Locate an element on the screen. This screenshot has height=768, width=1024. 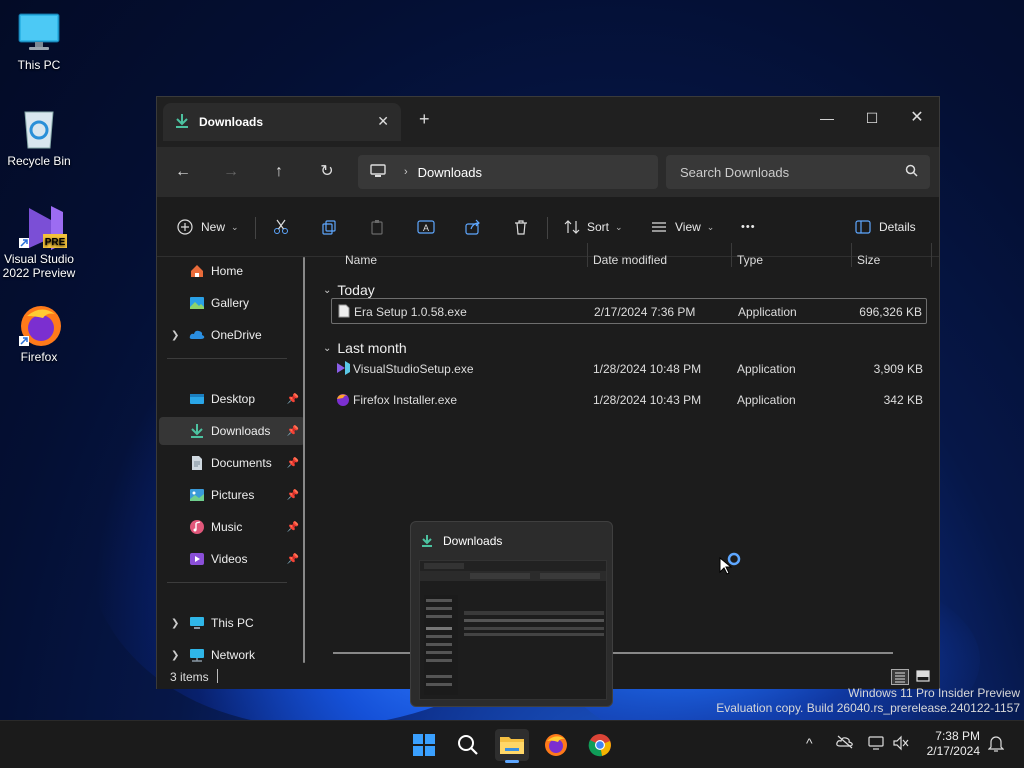
sidebar-item-gallery: Gallery is located at coordinates (232, 303).